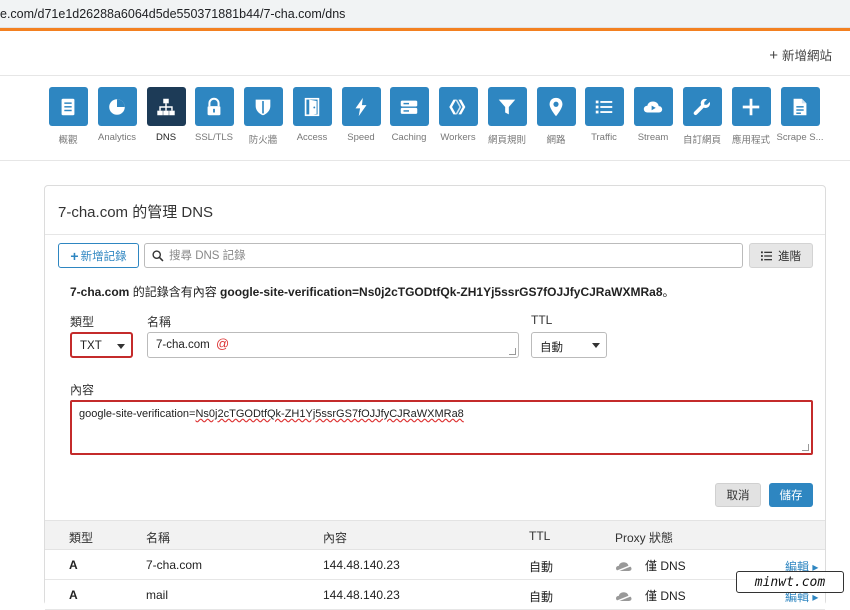 The height and width of the screenshot is (610, 850). What do you see at coordinates (335, 538) in the screenshot?
I see `col-content: 內容` at bounding box center [335, 538].